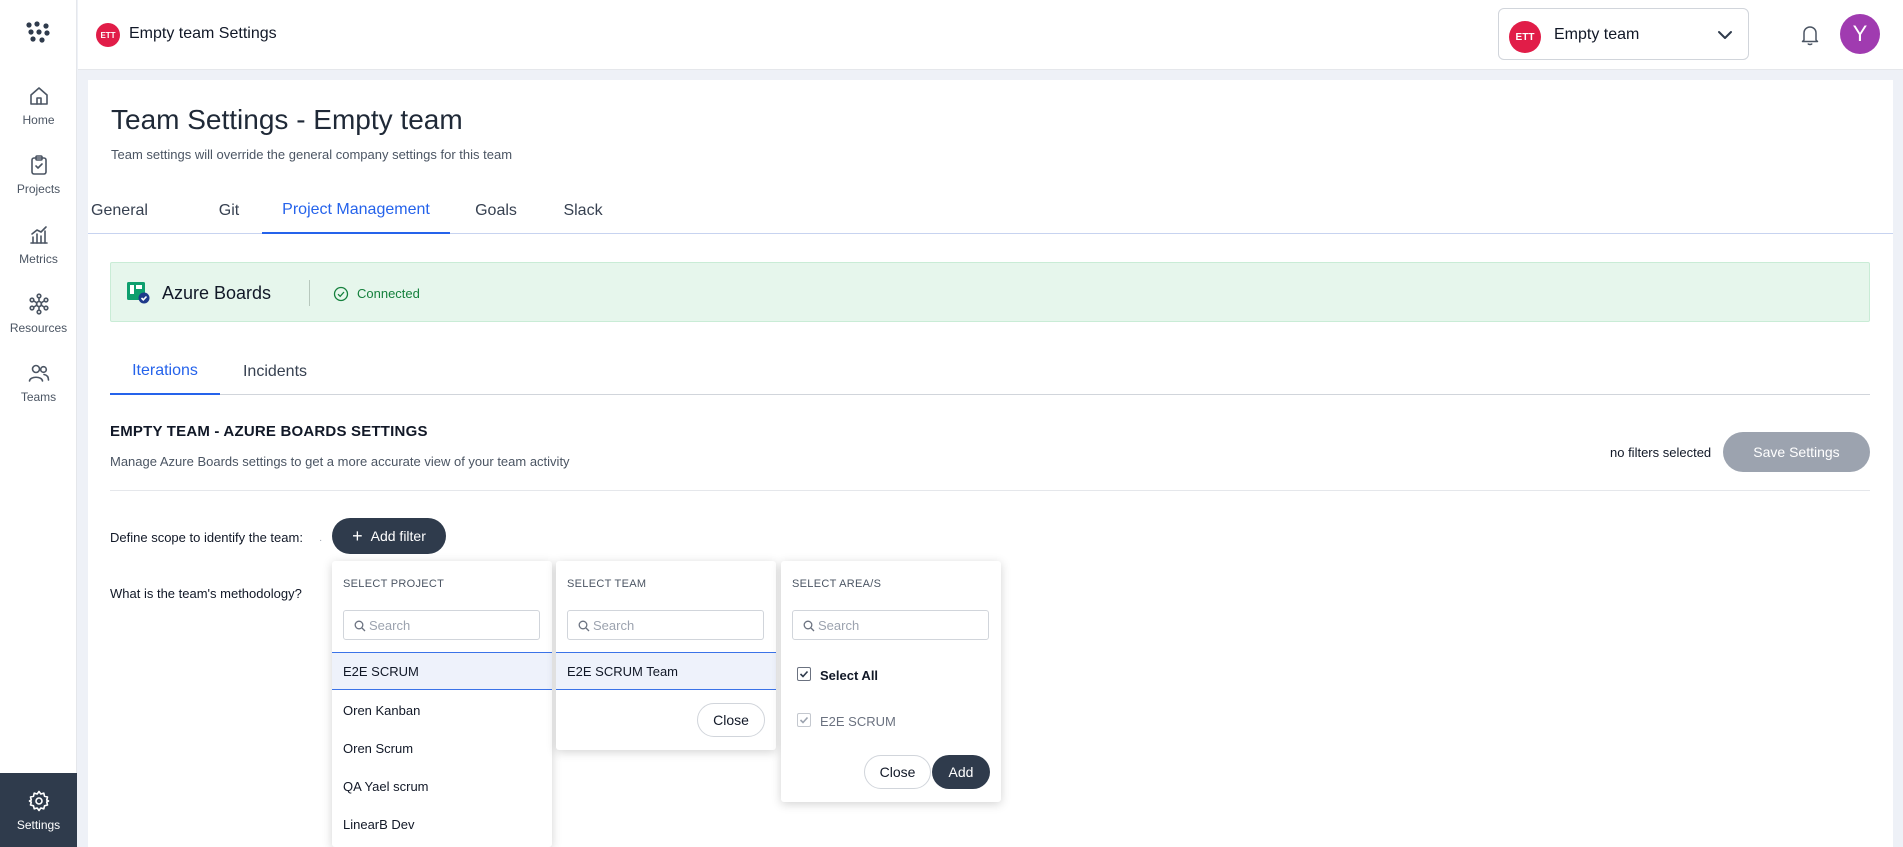 This screenshot has width=1903, height=847. Describe the element at coordinates (38, 95) in the screenshot. I see `home-icon` at that location.